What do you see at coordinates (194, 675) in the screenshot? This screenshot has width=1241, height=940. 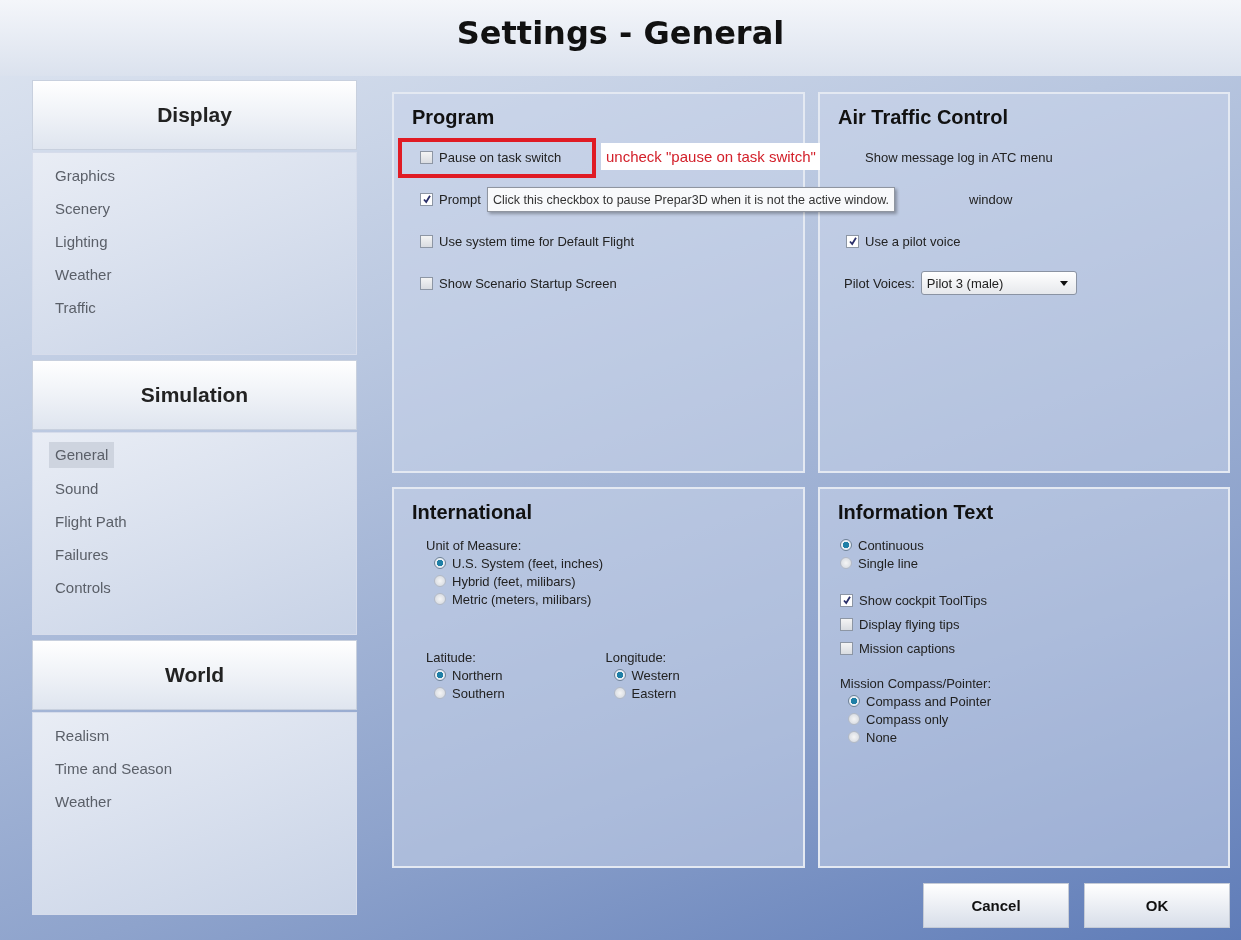 I see `category-header: World` at bounding box center [194, 675].